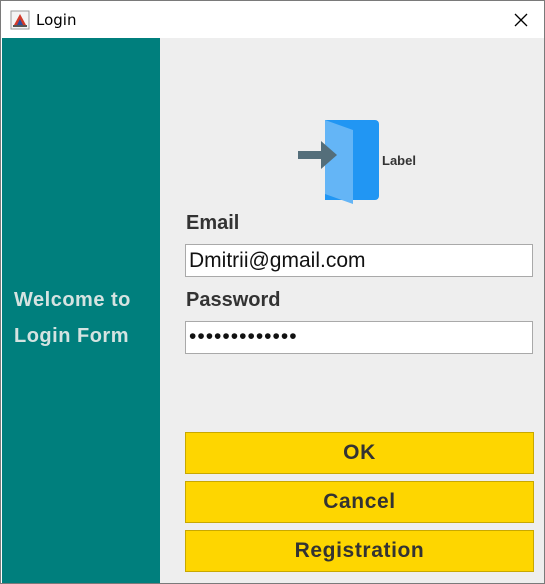 The width and height of the screenshot is (545, 584). I want to click on email-label: Email, so click(213, 223).